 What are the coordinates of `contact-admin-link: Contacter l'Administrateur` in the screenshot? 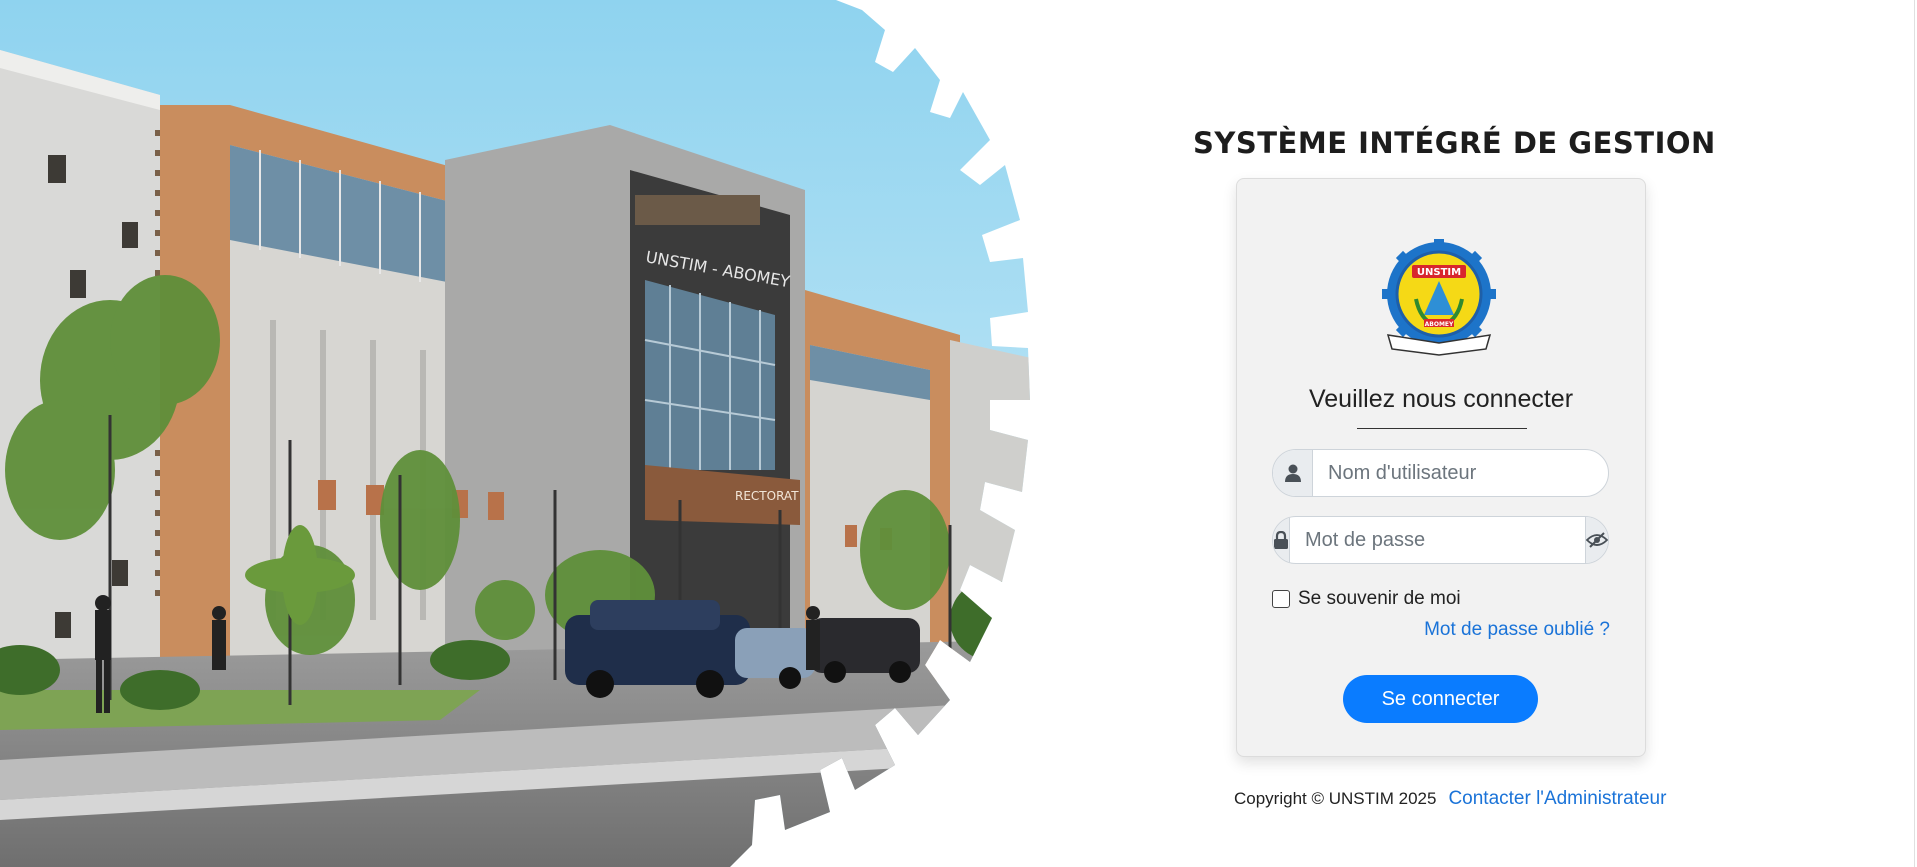 It's located at (1557, 799).